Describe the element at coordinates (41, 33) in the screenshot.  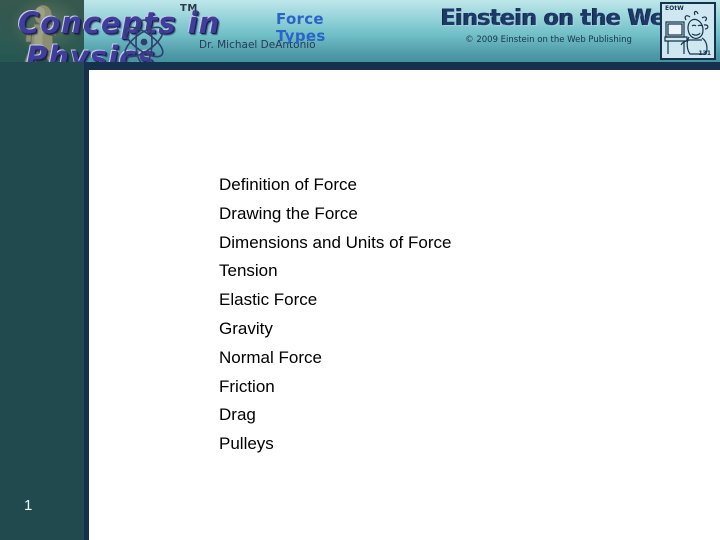
I see `thinker-statue-icon` at that location.